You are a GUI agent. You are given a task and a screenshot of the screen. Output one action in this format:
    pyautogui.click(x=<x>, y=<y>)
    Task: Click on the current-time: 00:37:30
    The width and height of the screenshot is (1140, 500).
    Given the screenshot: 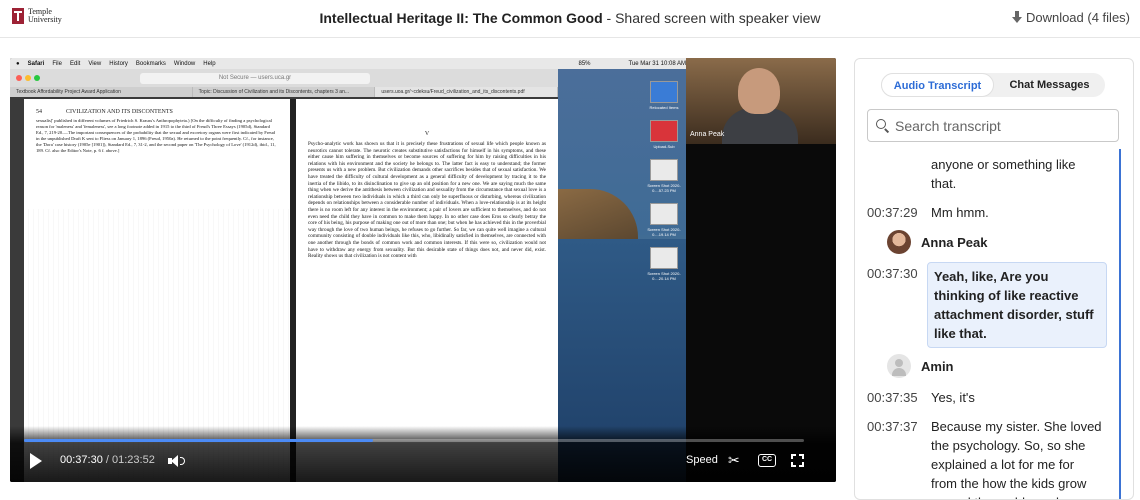 What is the action you would take?
    pyautogui.click(x=81, y=460)
    